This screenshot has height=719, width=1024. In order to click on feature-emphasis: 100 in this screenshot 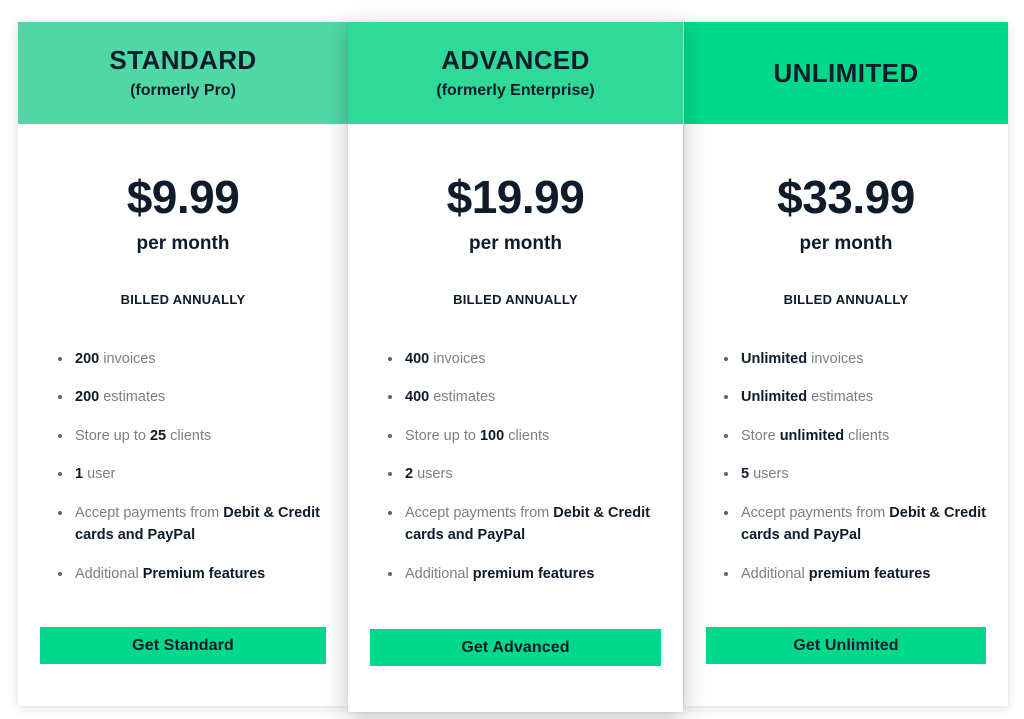, I will do `click(492, 435)`.